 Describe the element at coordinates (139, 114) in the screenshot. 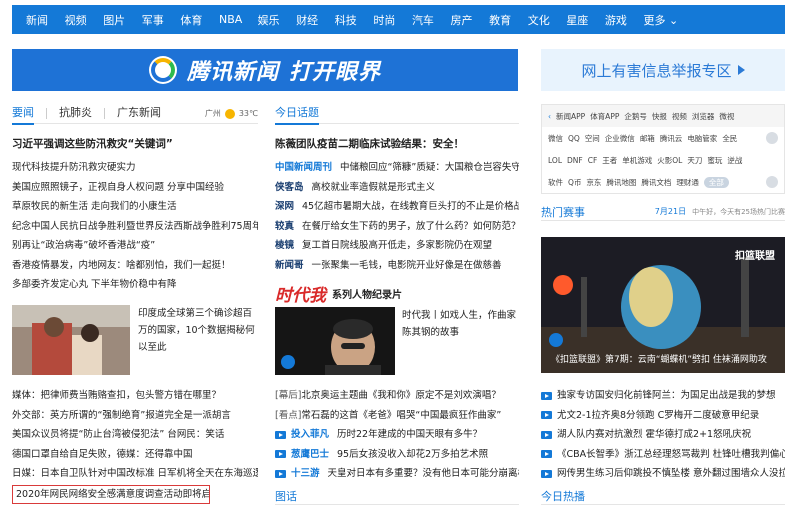

I see `tab-guangdong-news: 广东新闻` at that location.